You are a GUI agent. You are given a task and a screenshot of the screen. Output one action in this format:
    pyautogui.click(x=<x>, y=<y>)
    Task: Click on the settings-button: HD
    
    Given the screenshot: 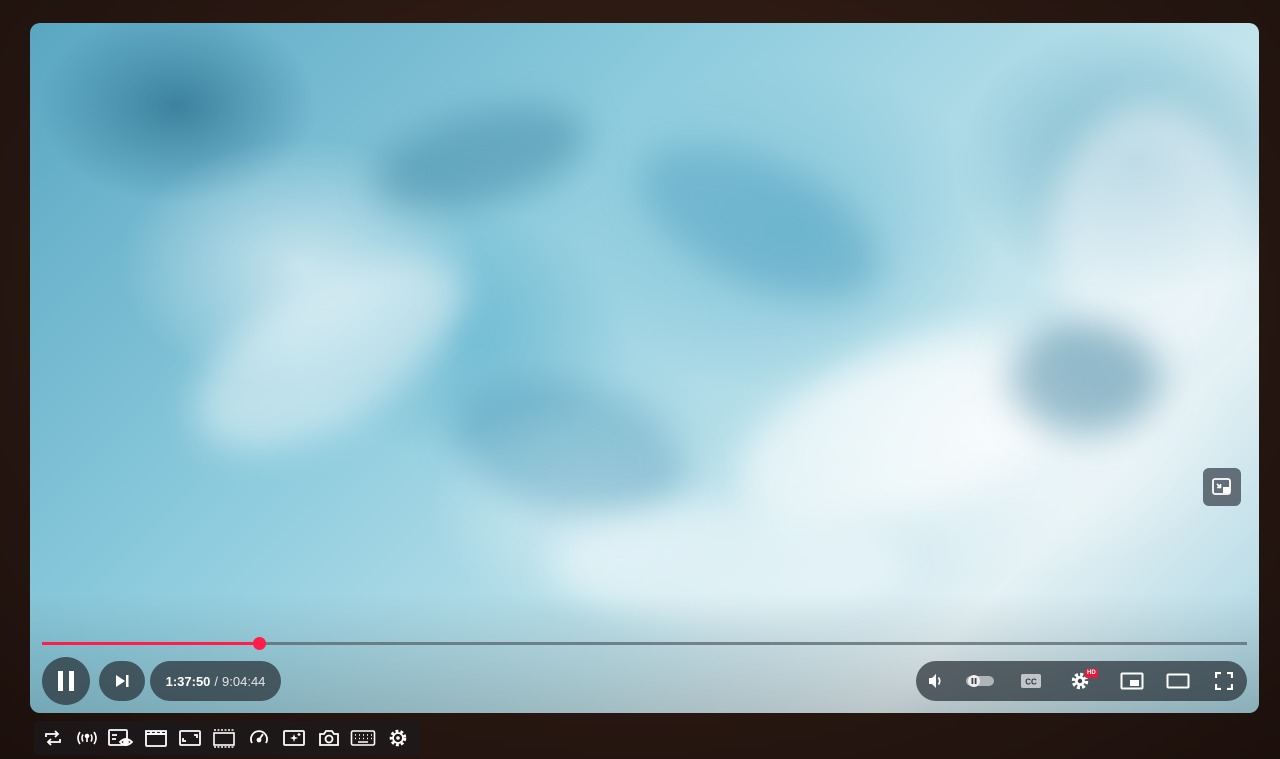 What is the action you would take?
    pyautogui.click(x=1080, y=681)
    